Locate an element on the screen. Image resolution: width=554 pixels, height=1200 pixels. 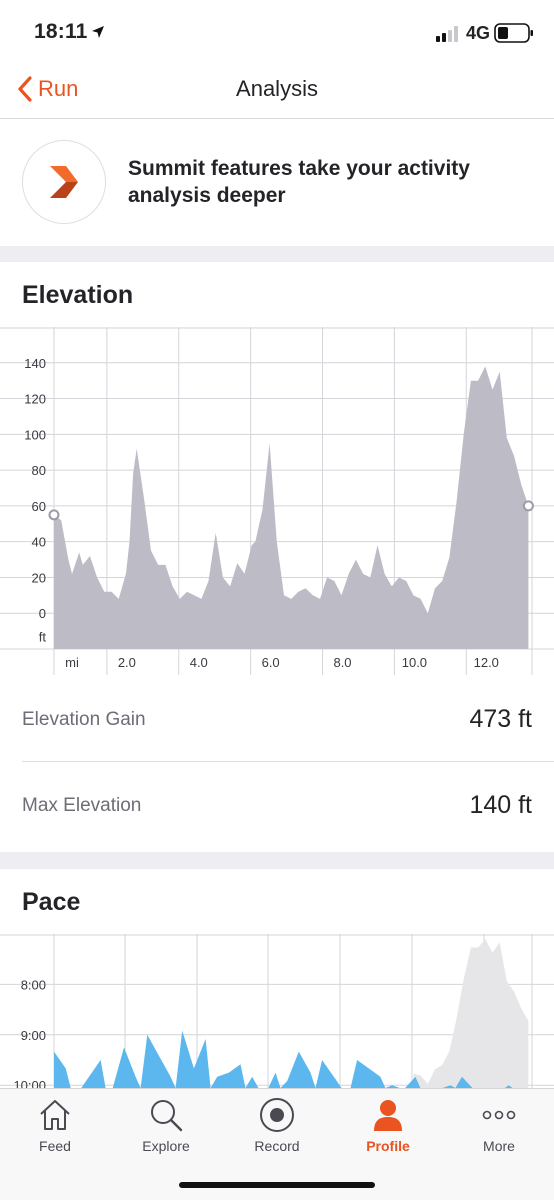
tab-record-label: Record is located at coordinates (277, 1146).